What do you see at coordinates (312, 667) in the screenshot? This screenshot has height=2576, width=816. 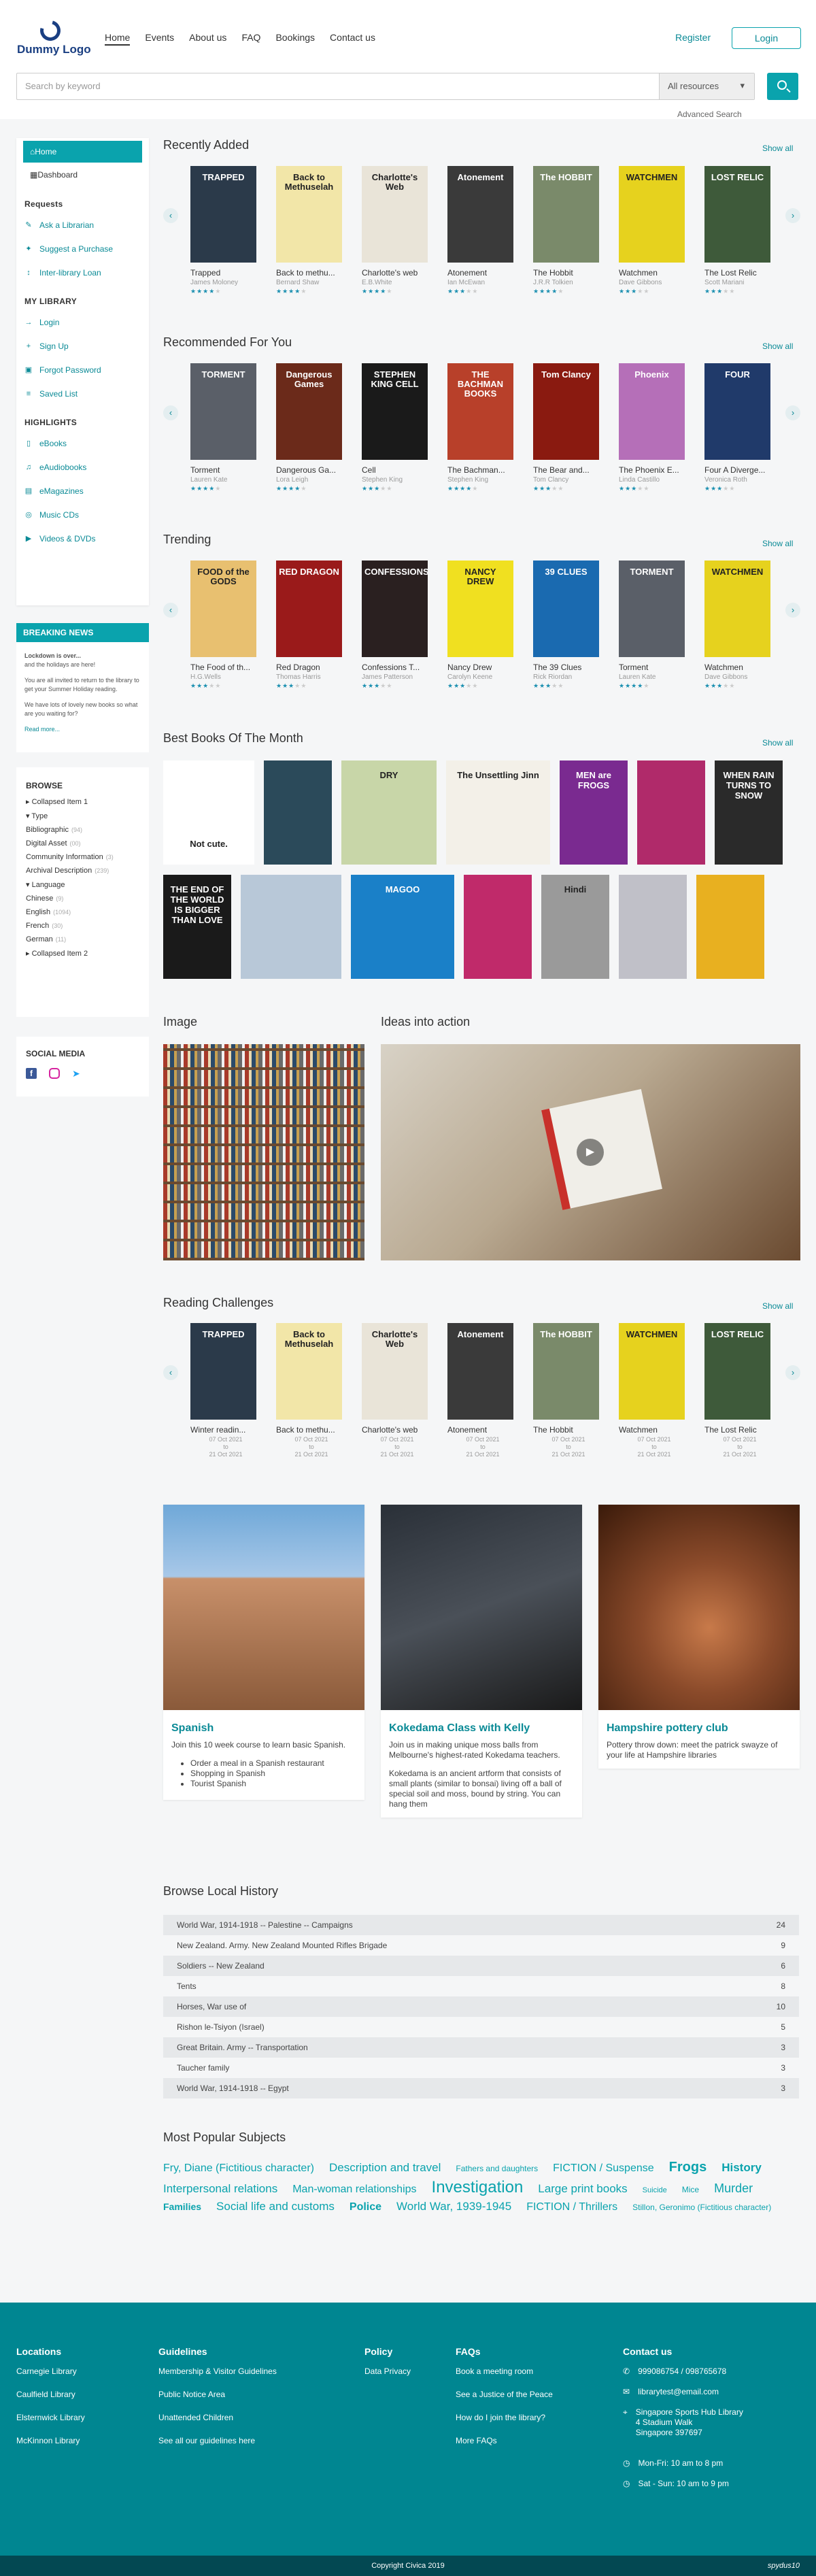 I see `book-title: Red Dragon` at bounding box center [312, 667].